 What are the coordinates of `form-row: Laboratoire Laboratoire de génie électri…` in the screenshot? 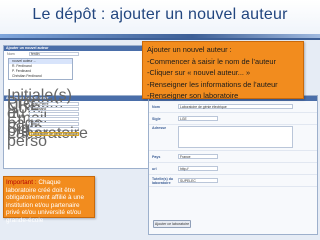 It's located at (77, 133).